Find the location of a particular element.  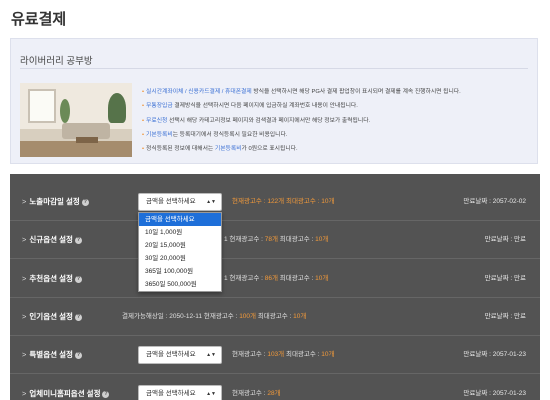

note-item: • 정식등록된 정보에 대해서는 기본등록비가 0원으로 표시됩니다. is located at coordinates (301, 149).